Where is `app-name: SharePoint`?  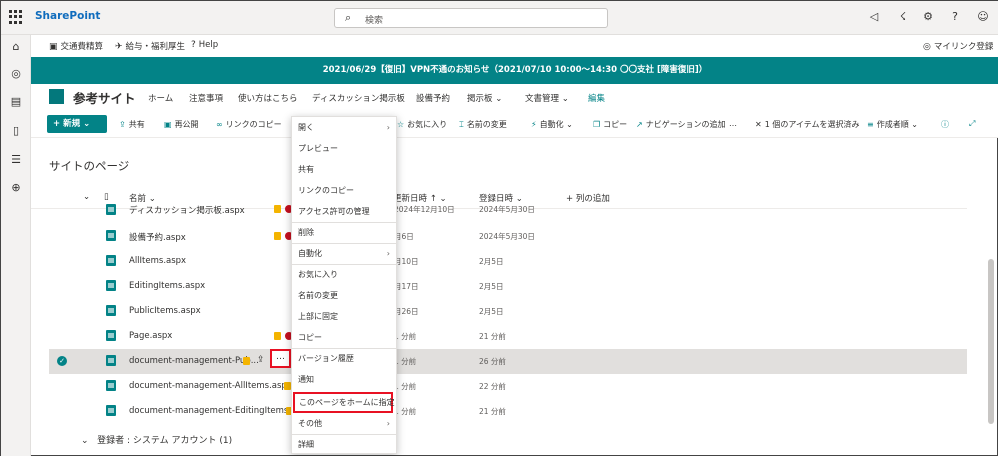
app-name: SharePoint is located at coordinates (67, 16).